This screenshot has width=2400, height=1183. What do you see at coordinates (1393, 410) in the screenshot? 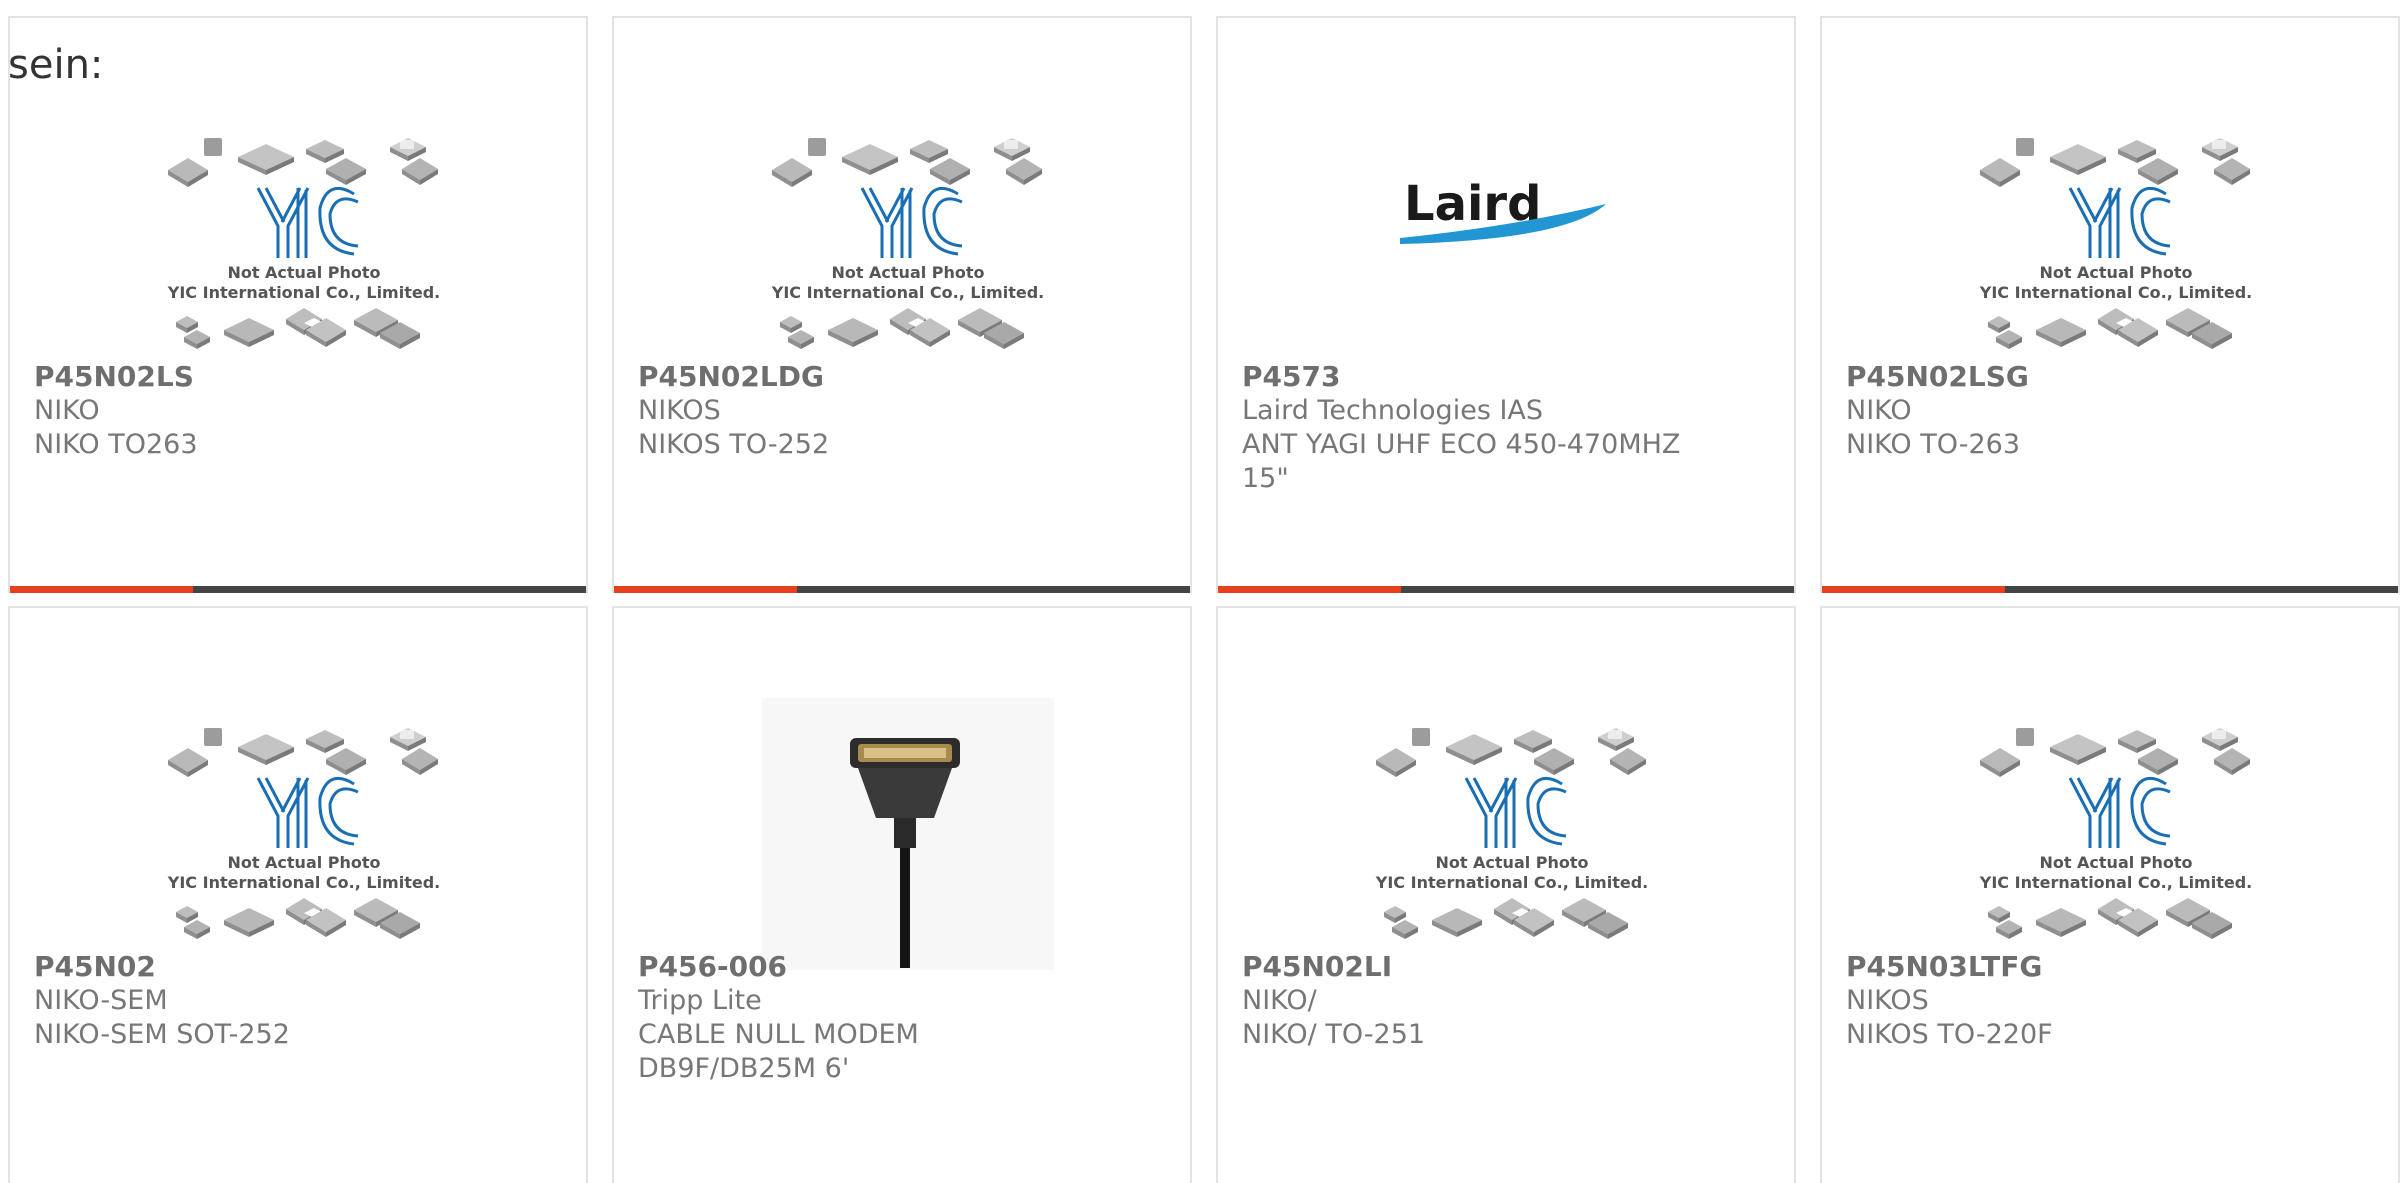
I see `manufacturer: Laird Technologies IAS` at bounding box center [1393, 410].